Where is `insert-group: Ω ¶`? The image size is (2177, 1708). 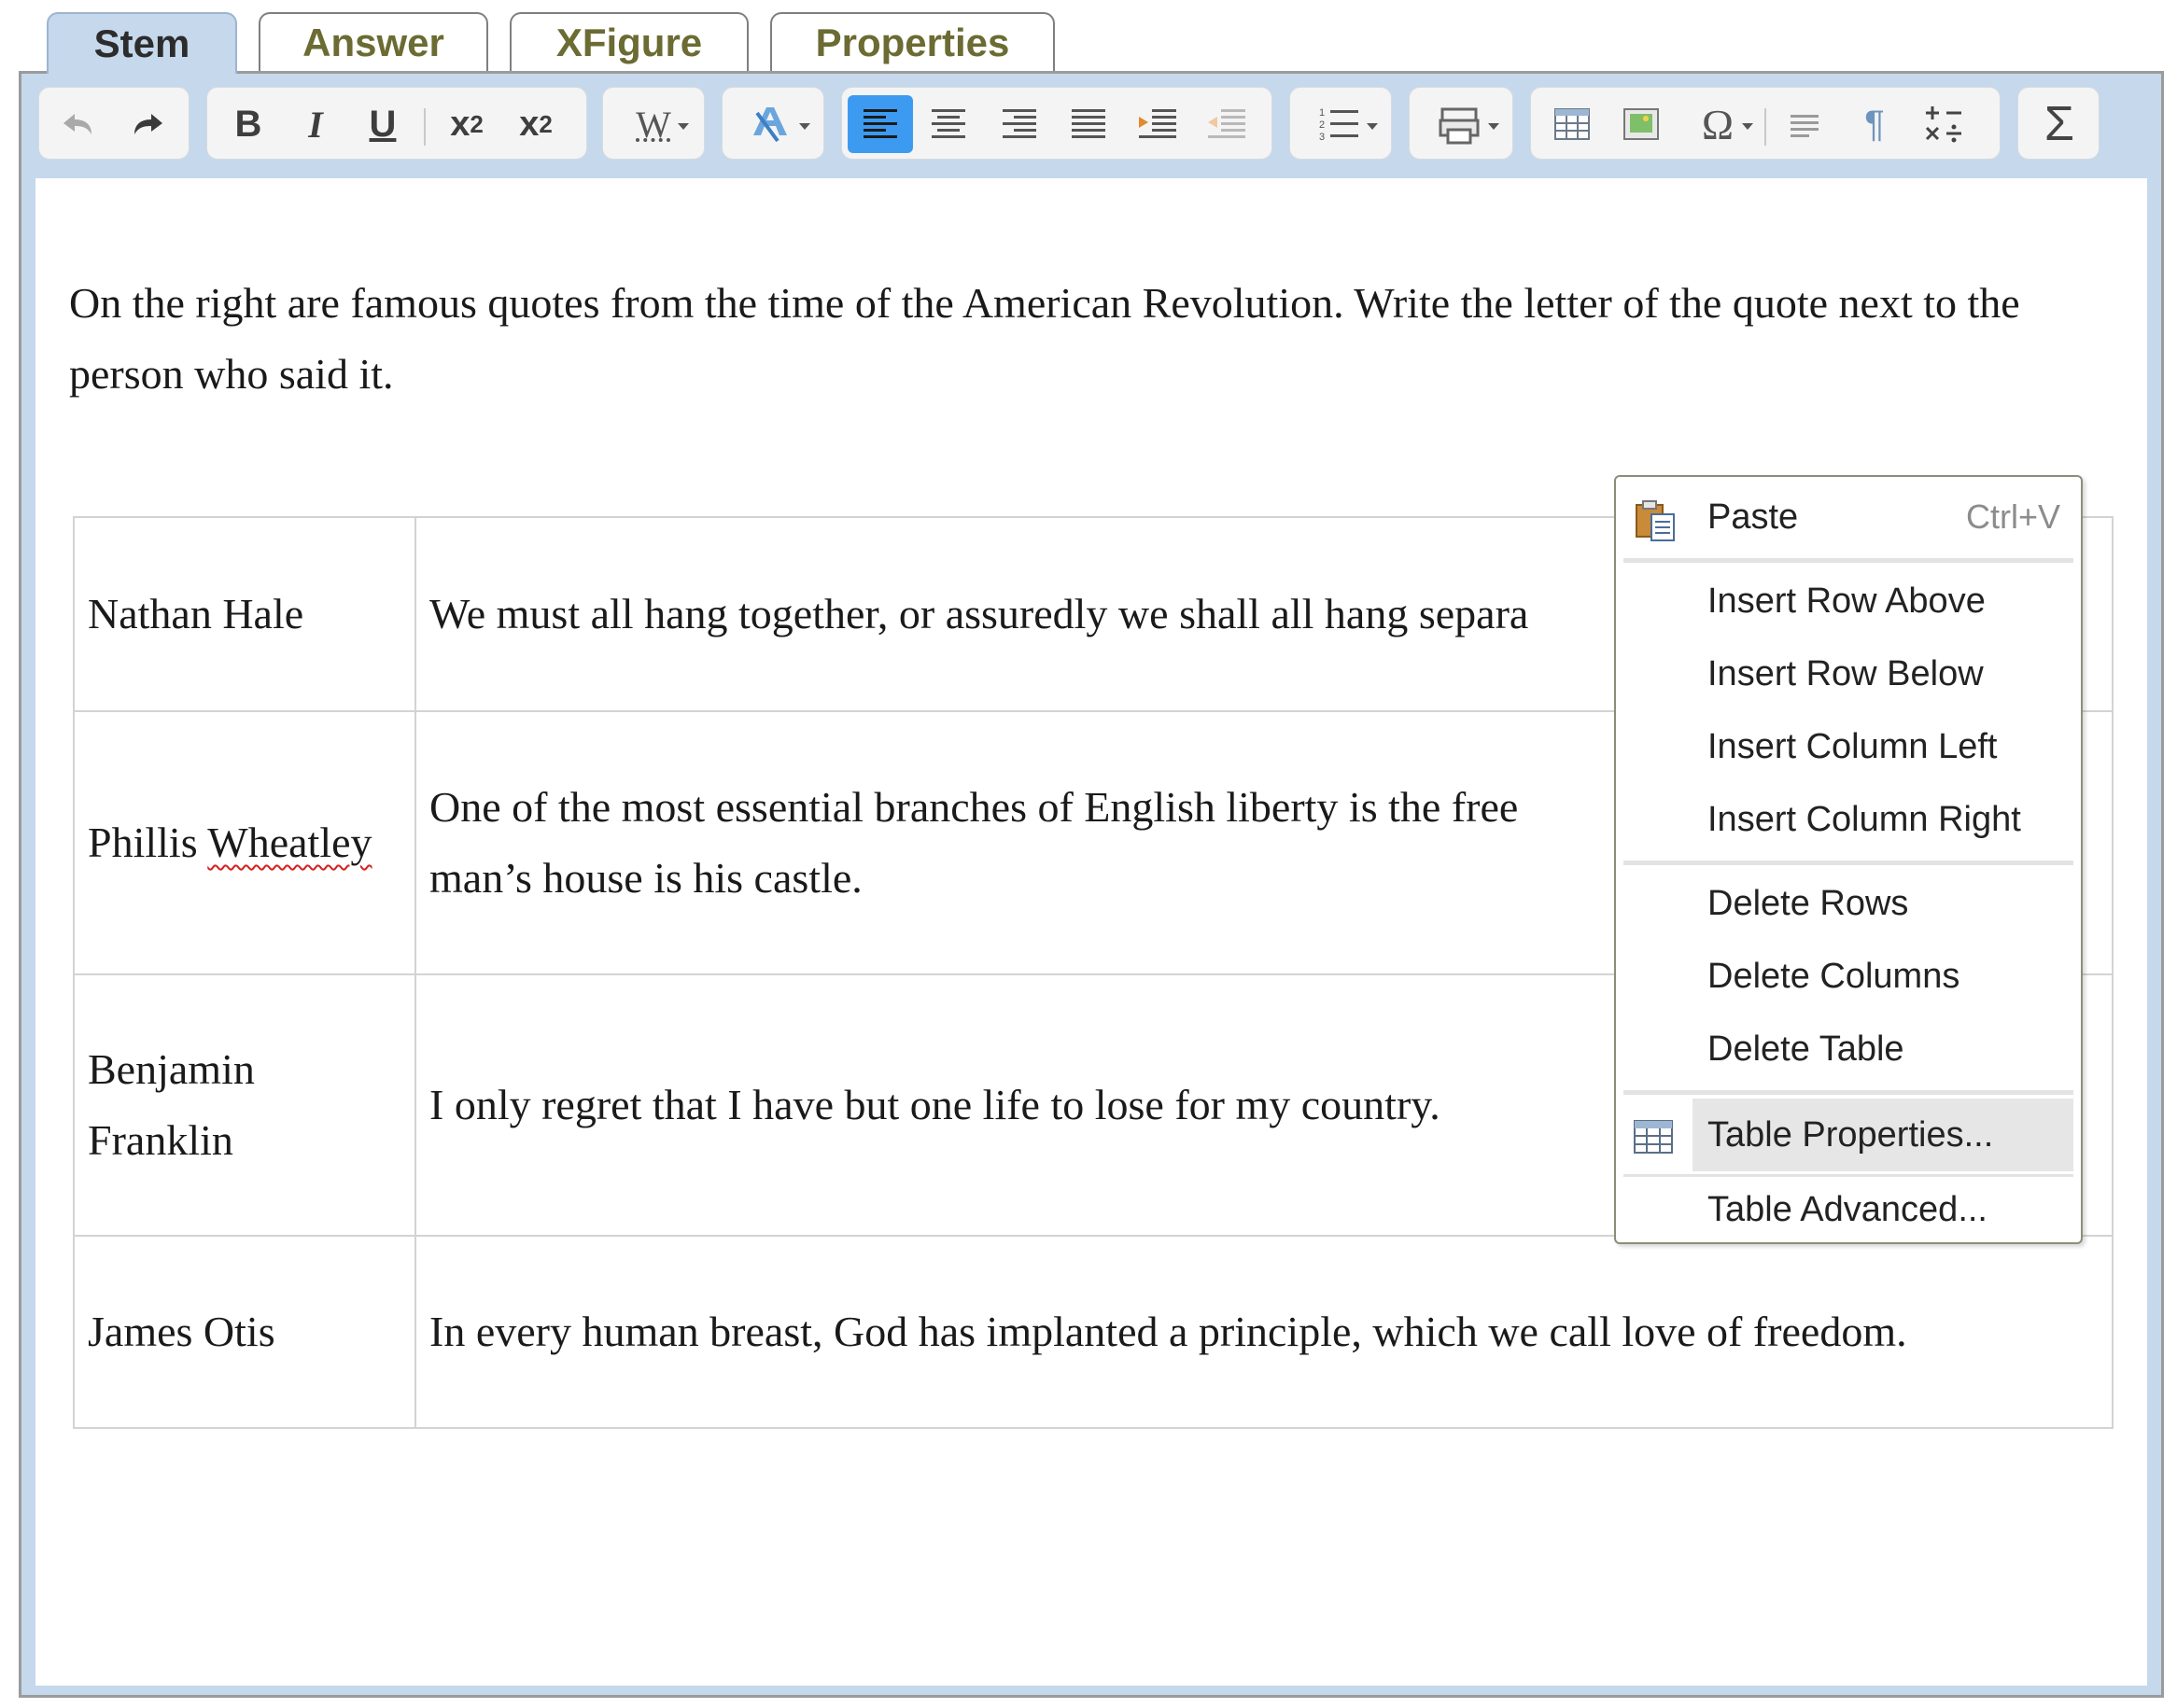 insert-group: Ω ¶ is located at coordinates (1765, 123).